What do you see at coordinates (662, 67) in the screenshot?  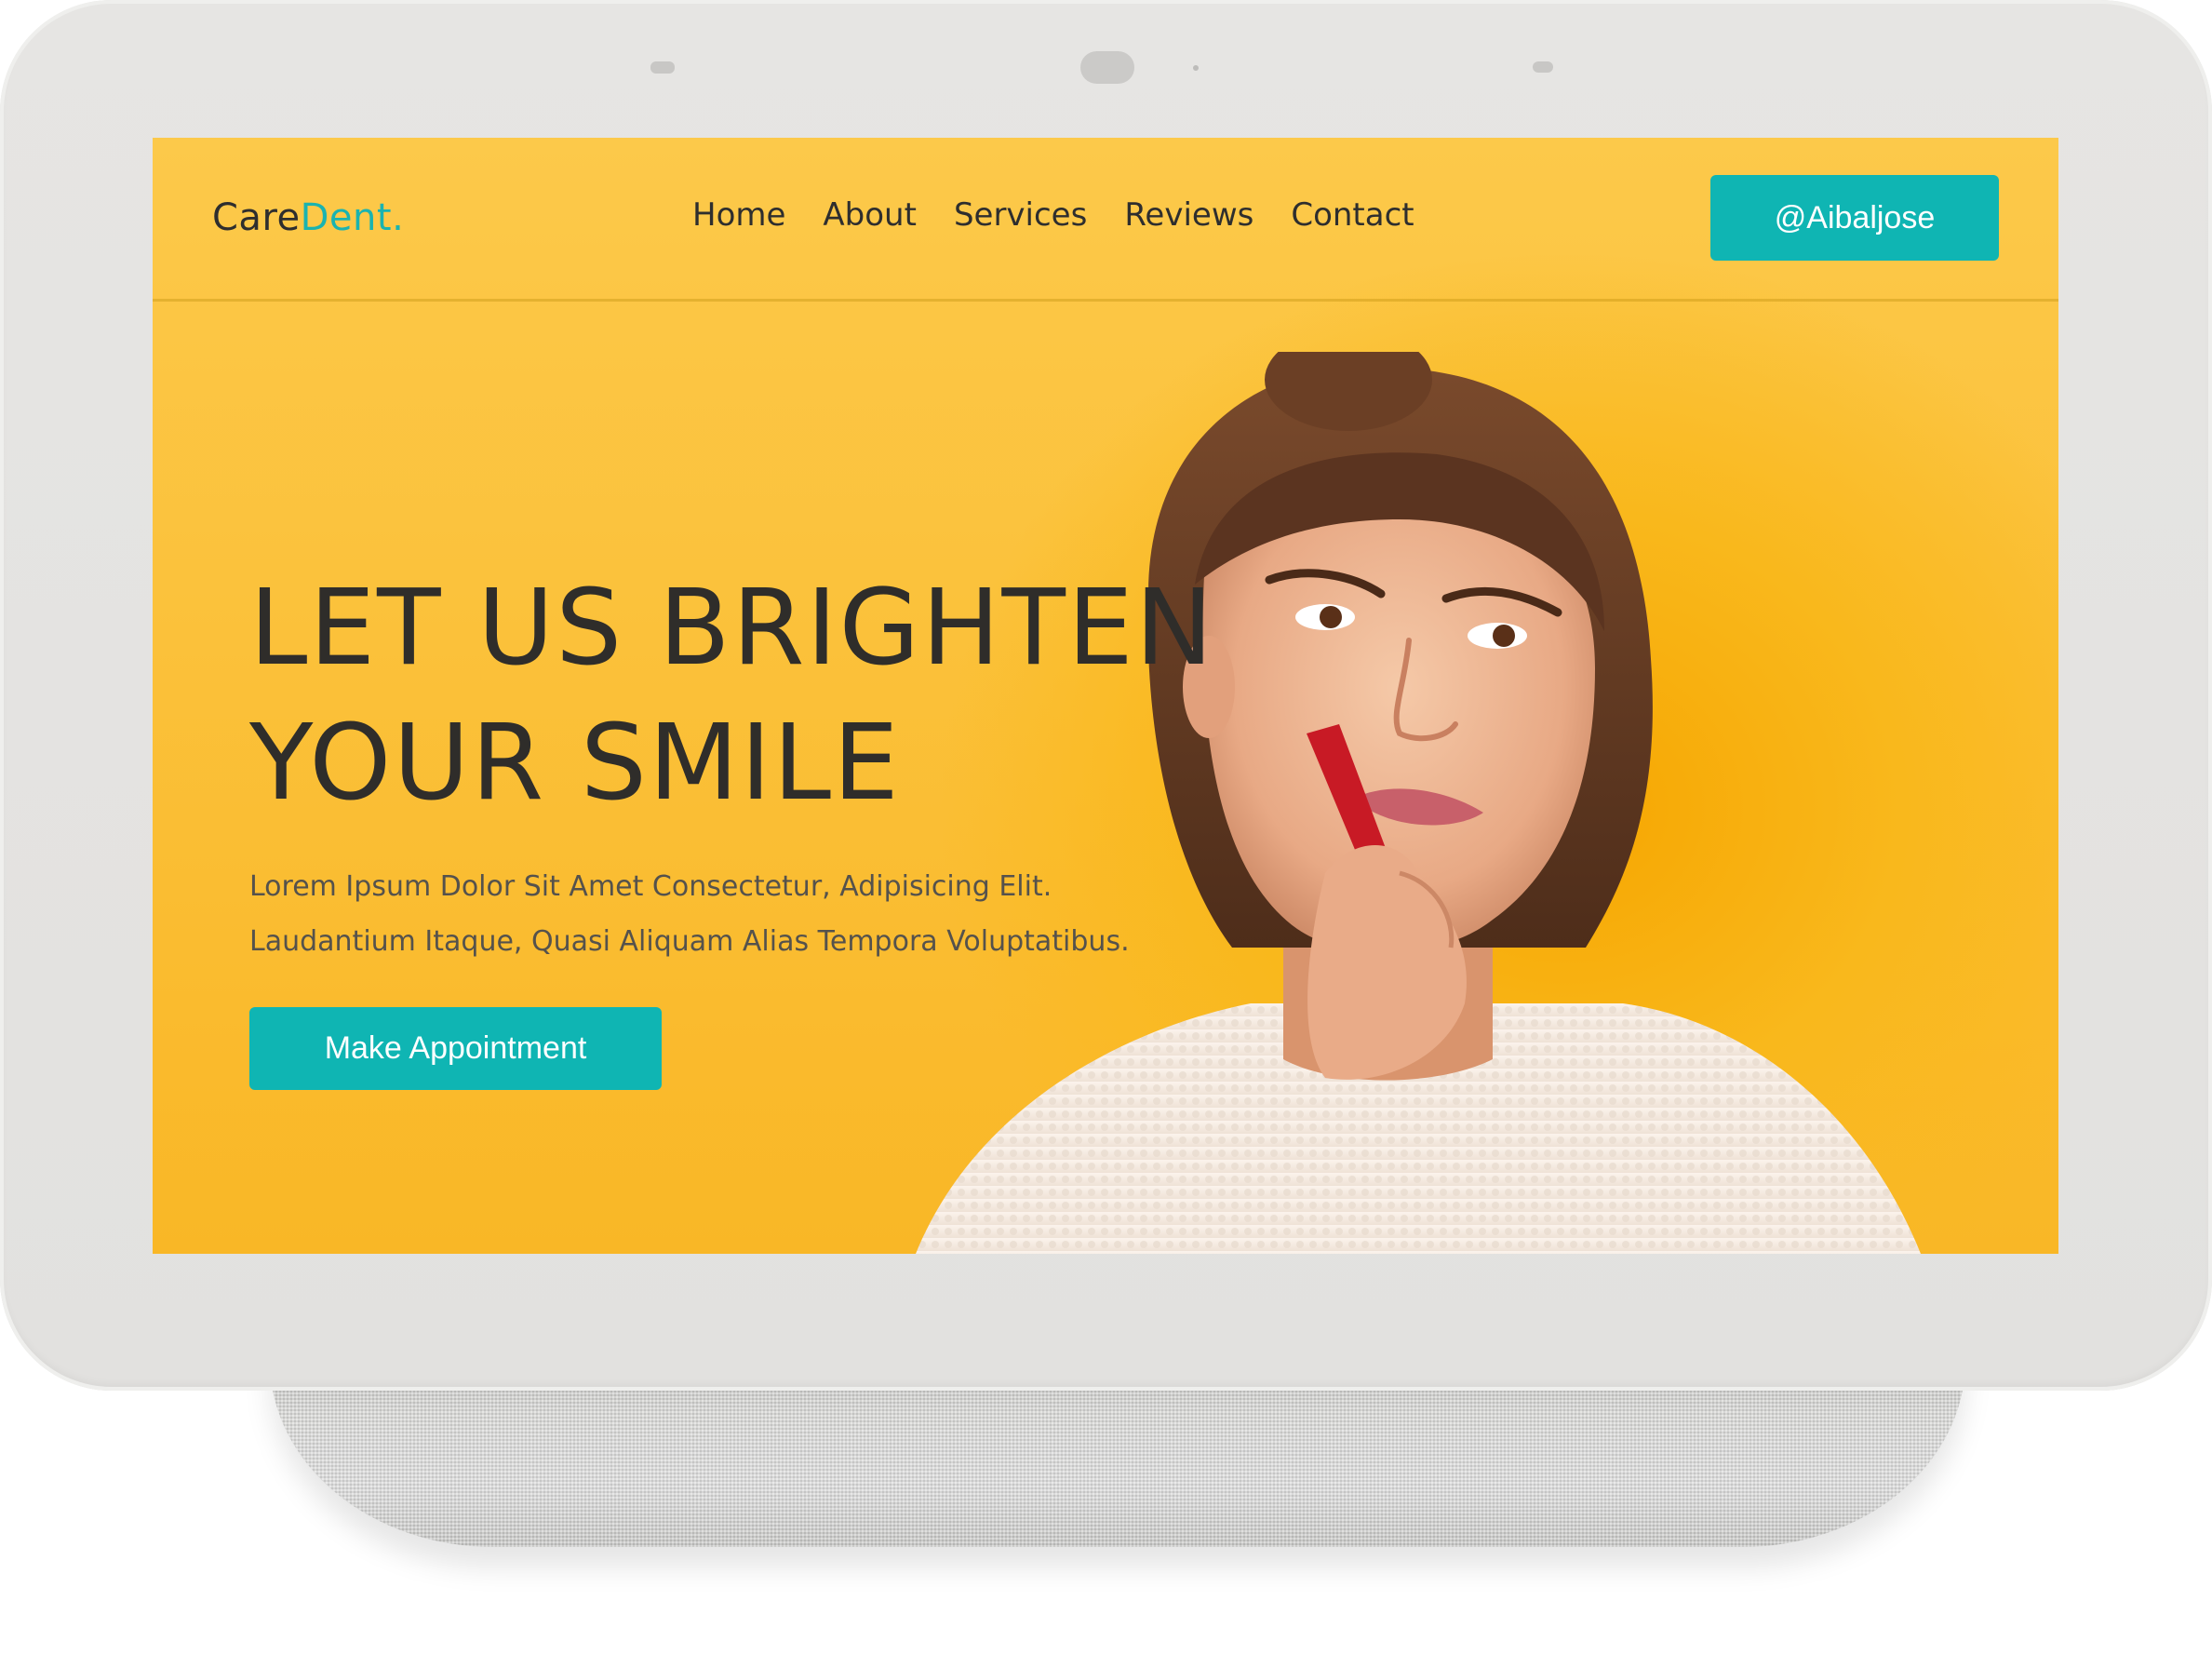 I see `sensor-left-icon` at bounding box center [662, 67].